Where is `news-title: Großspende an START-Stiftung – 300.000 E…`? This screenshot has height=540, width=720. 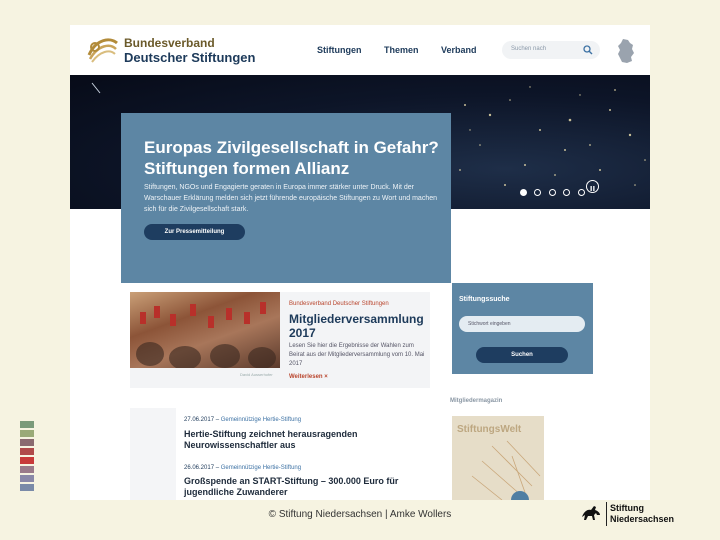
news-title: Großspende an START-Stiftung – 300.000 E… is located at coordinates (291, 486).